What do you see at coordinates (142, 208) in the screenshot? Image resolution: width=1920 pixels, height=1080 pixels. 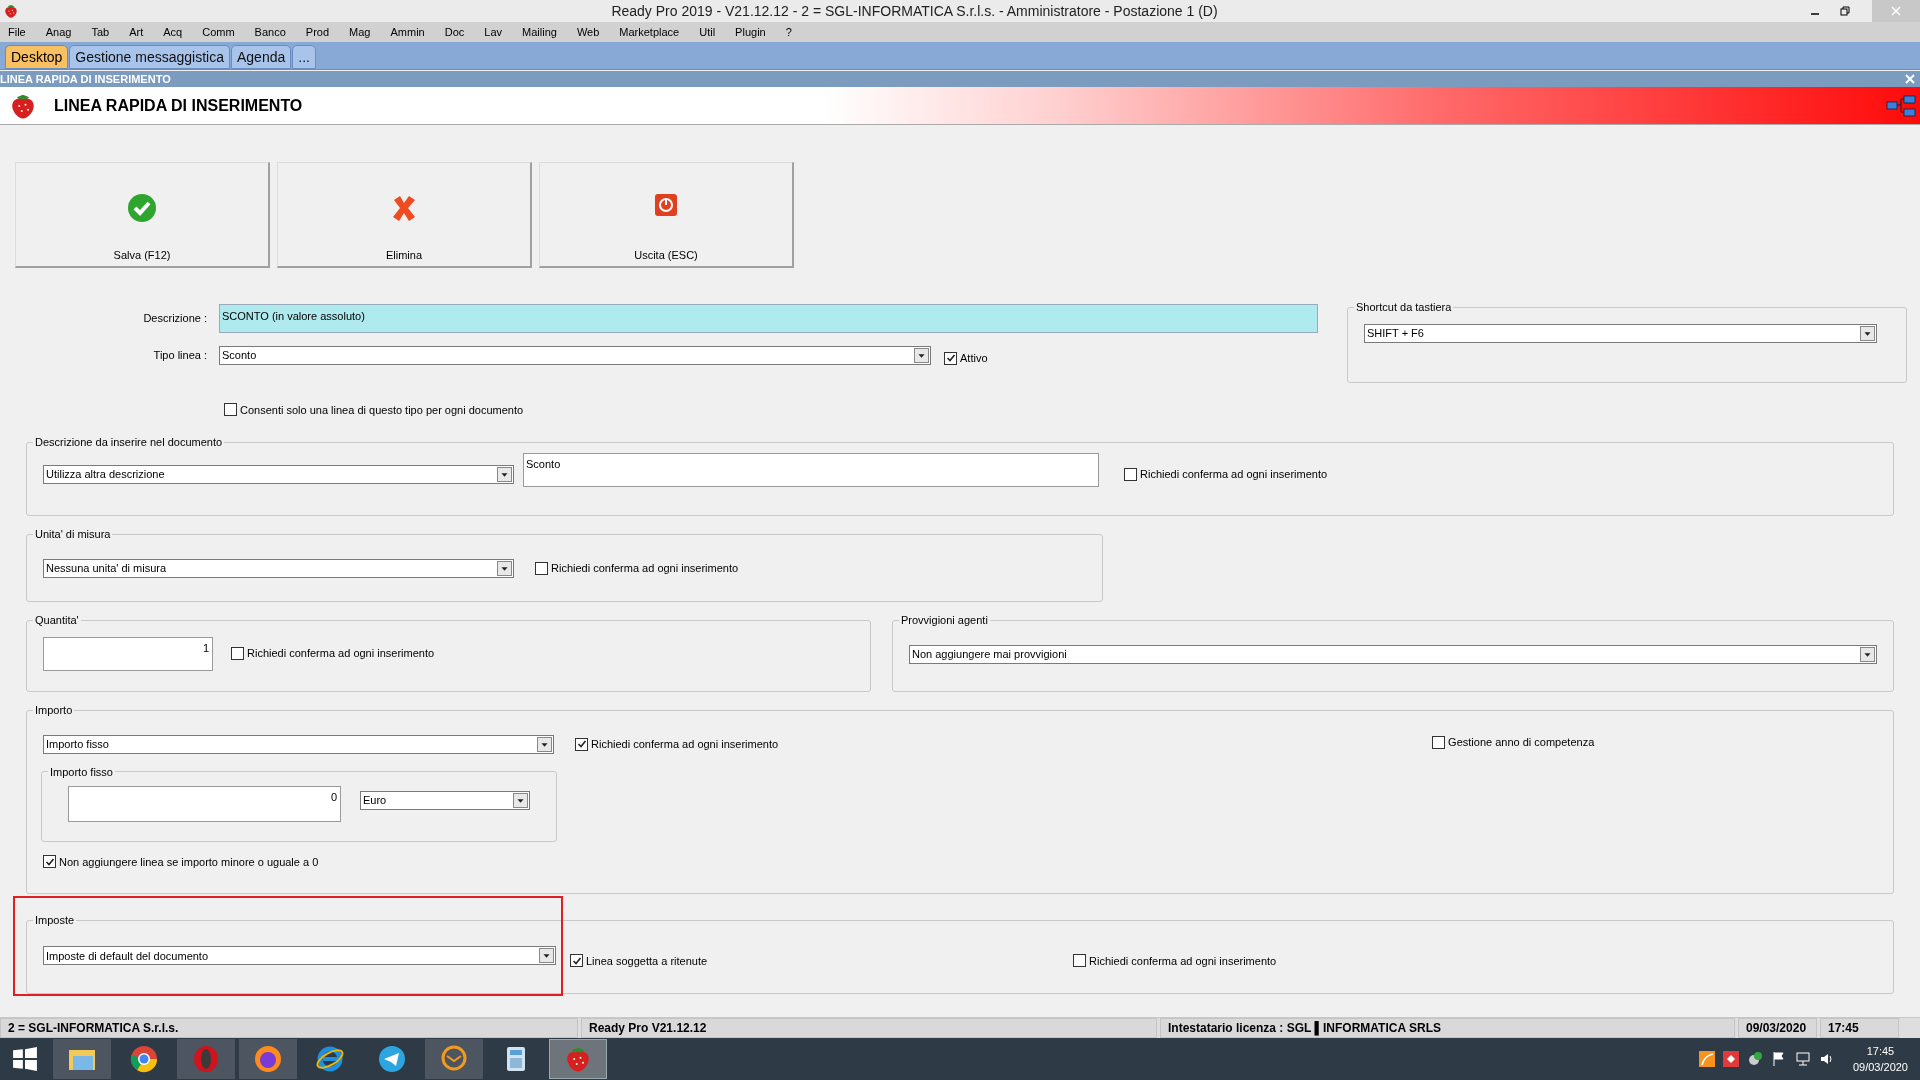 I see `checkmark-icon` at bounding box center [142, 208].